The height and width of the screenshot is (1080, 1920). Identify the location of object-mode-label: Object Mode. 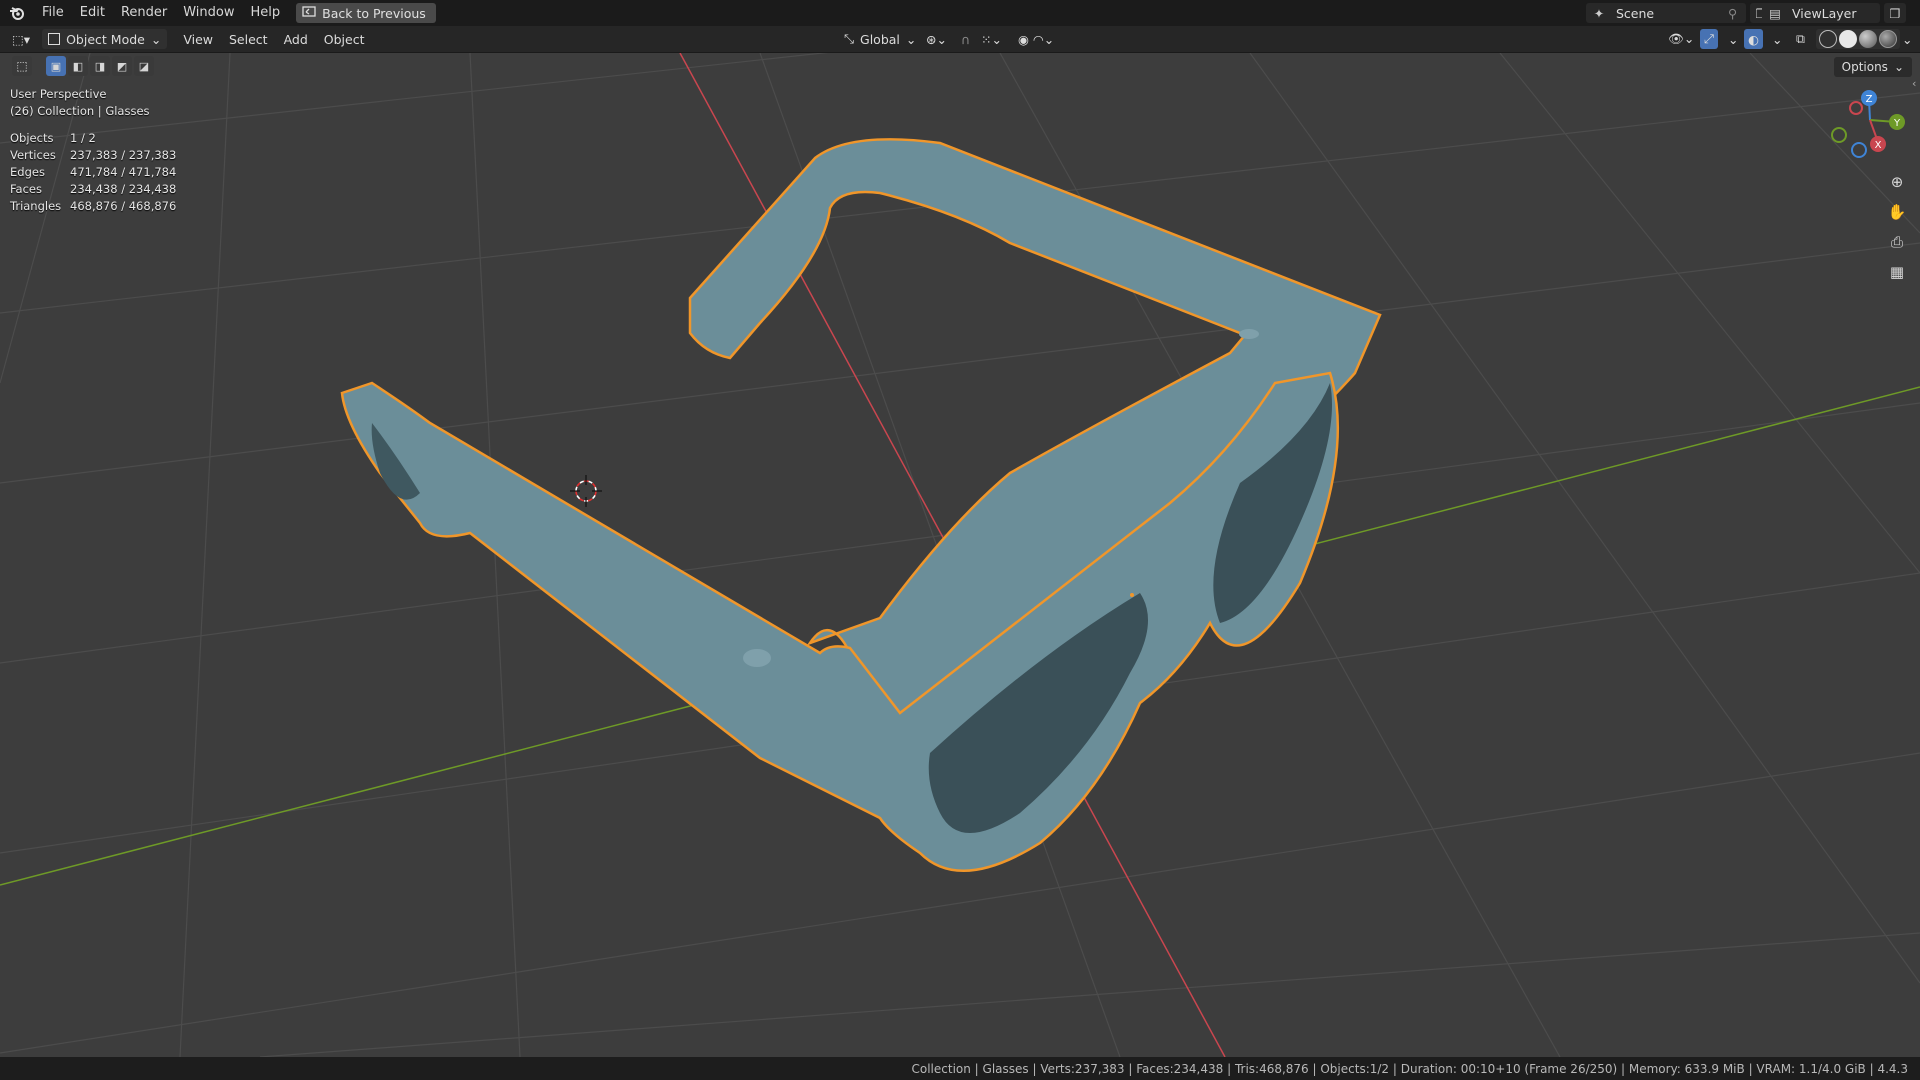
(105, 39).